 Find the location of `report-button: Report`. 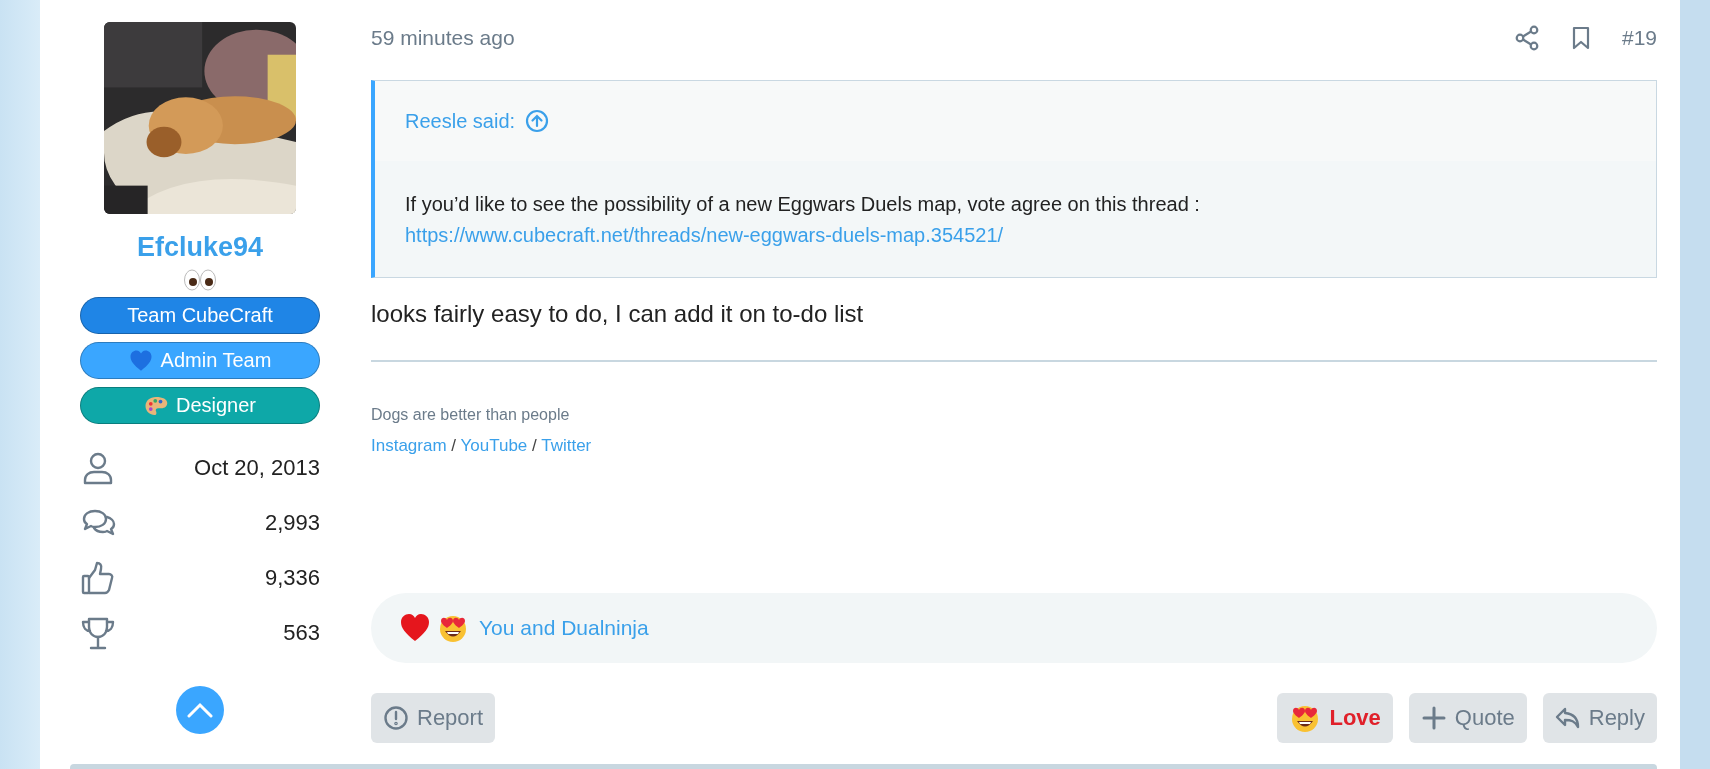

report-button: Report is located at coordinates (433, 717).